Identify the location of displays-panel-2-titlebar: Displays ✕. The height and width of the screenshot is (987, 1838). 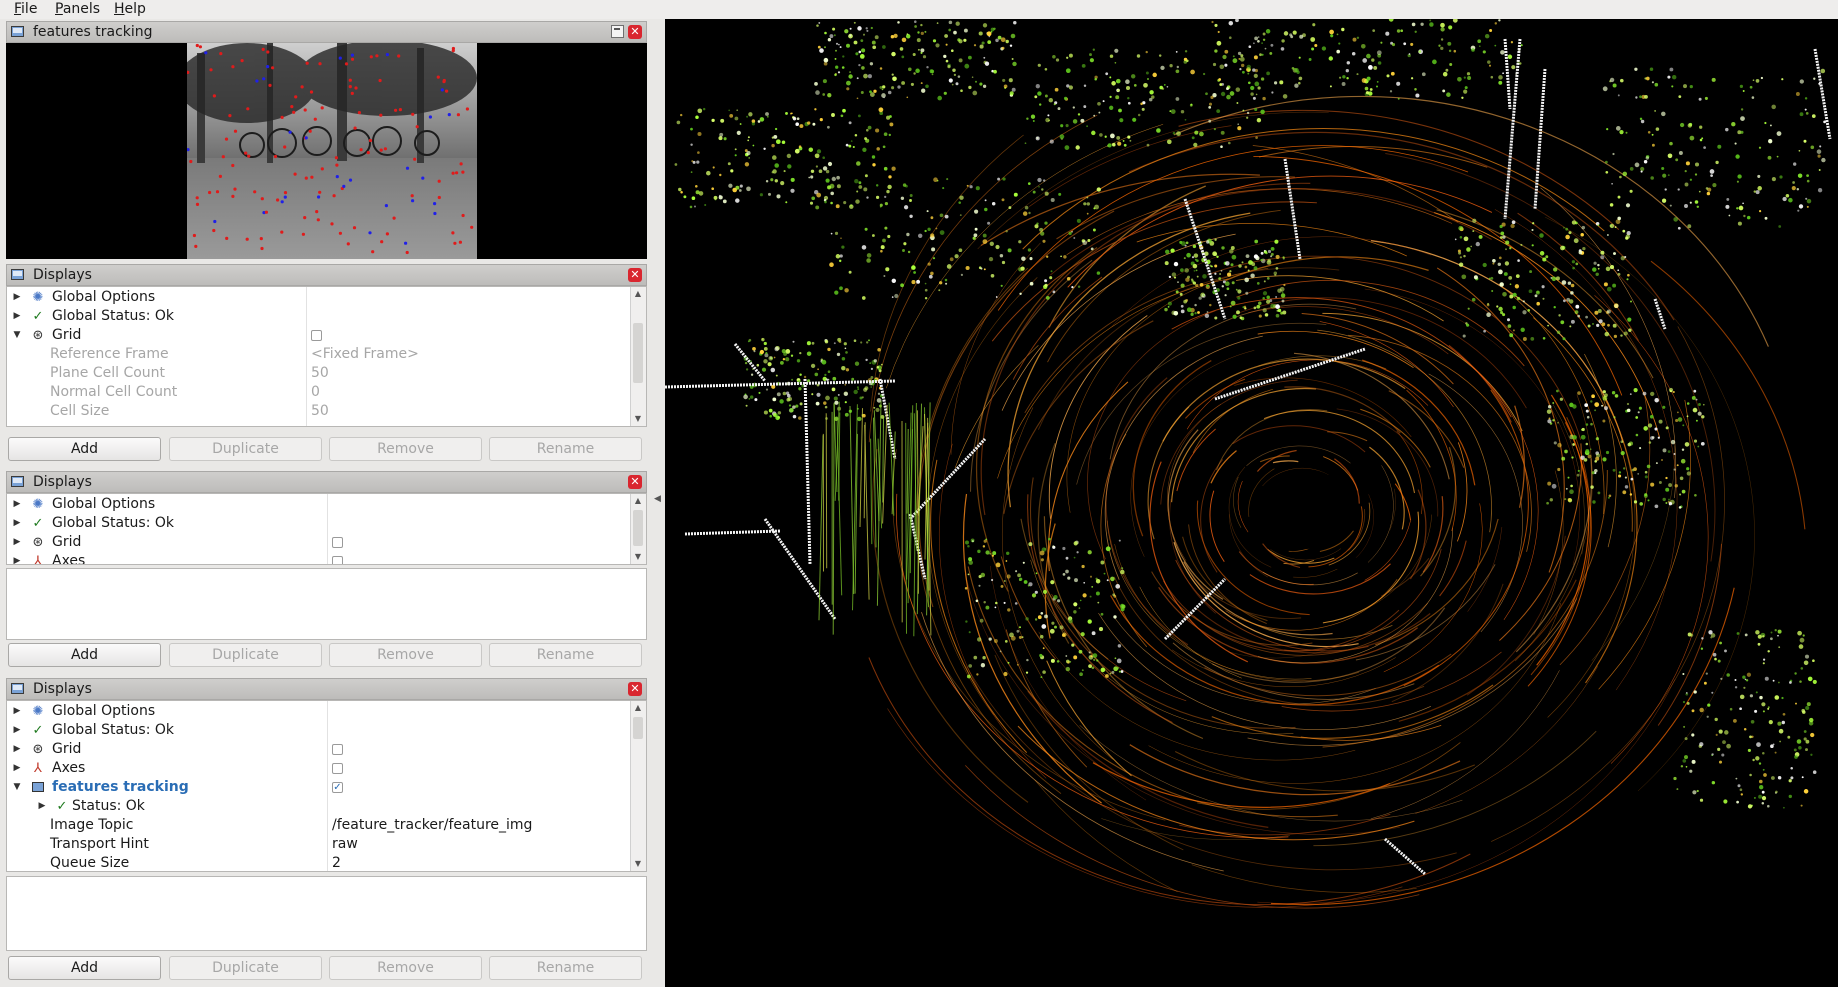
(326, 482).